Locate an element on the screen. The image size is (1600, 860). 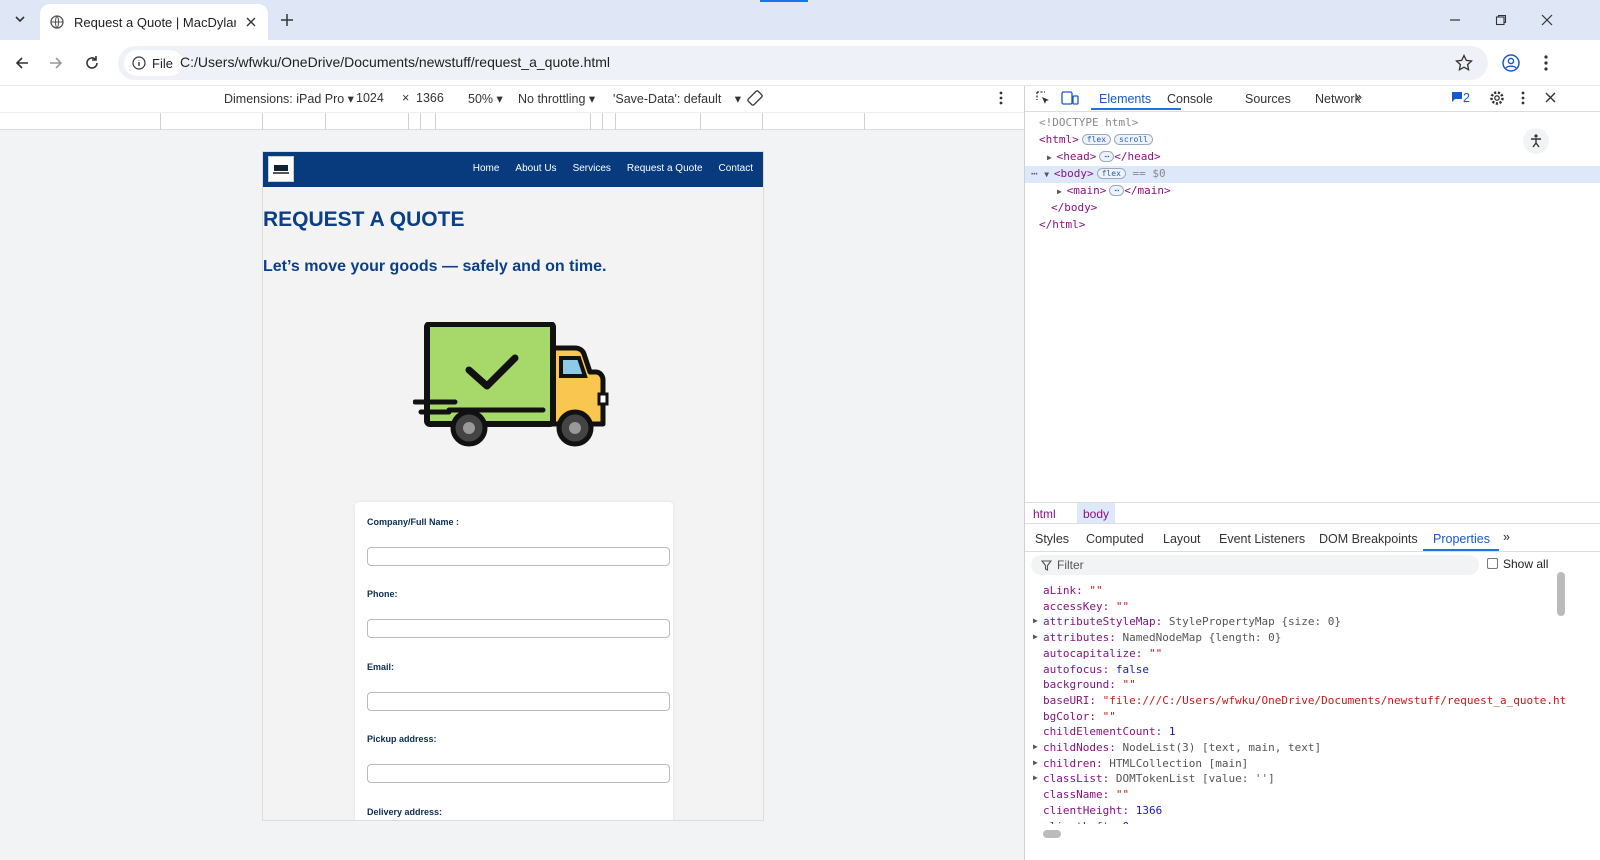
nav-services-link: Services is located at coordinates (592, 168).